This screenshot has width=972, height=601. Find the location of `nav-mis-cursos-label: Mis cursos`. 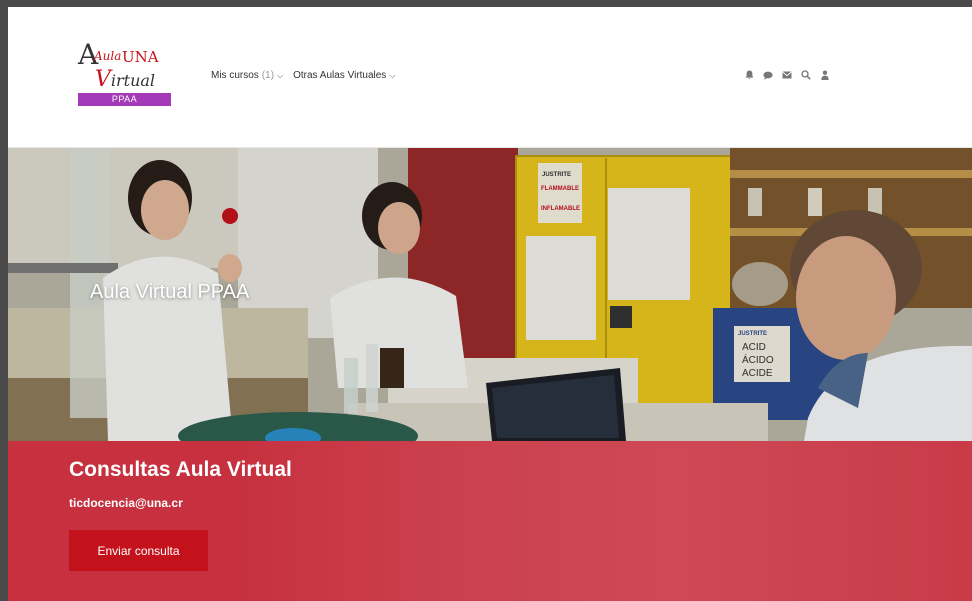

nav-mis-cursos-label: Mis cursos is located at coordinates (235, 75).